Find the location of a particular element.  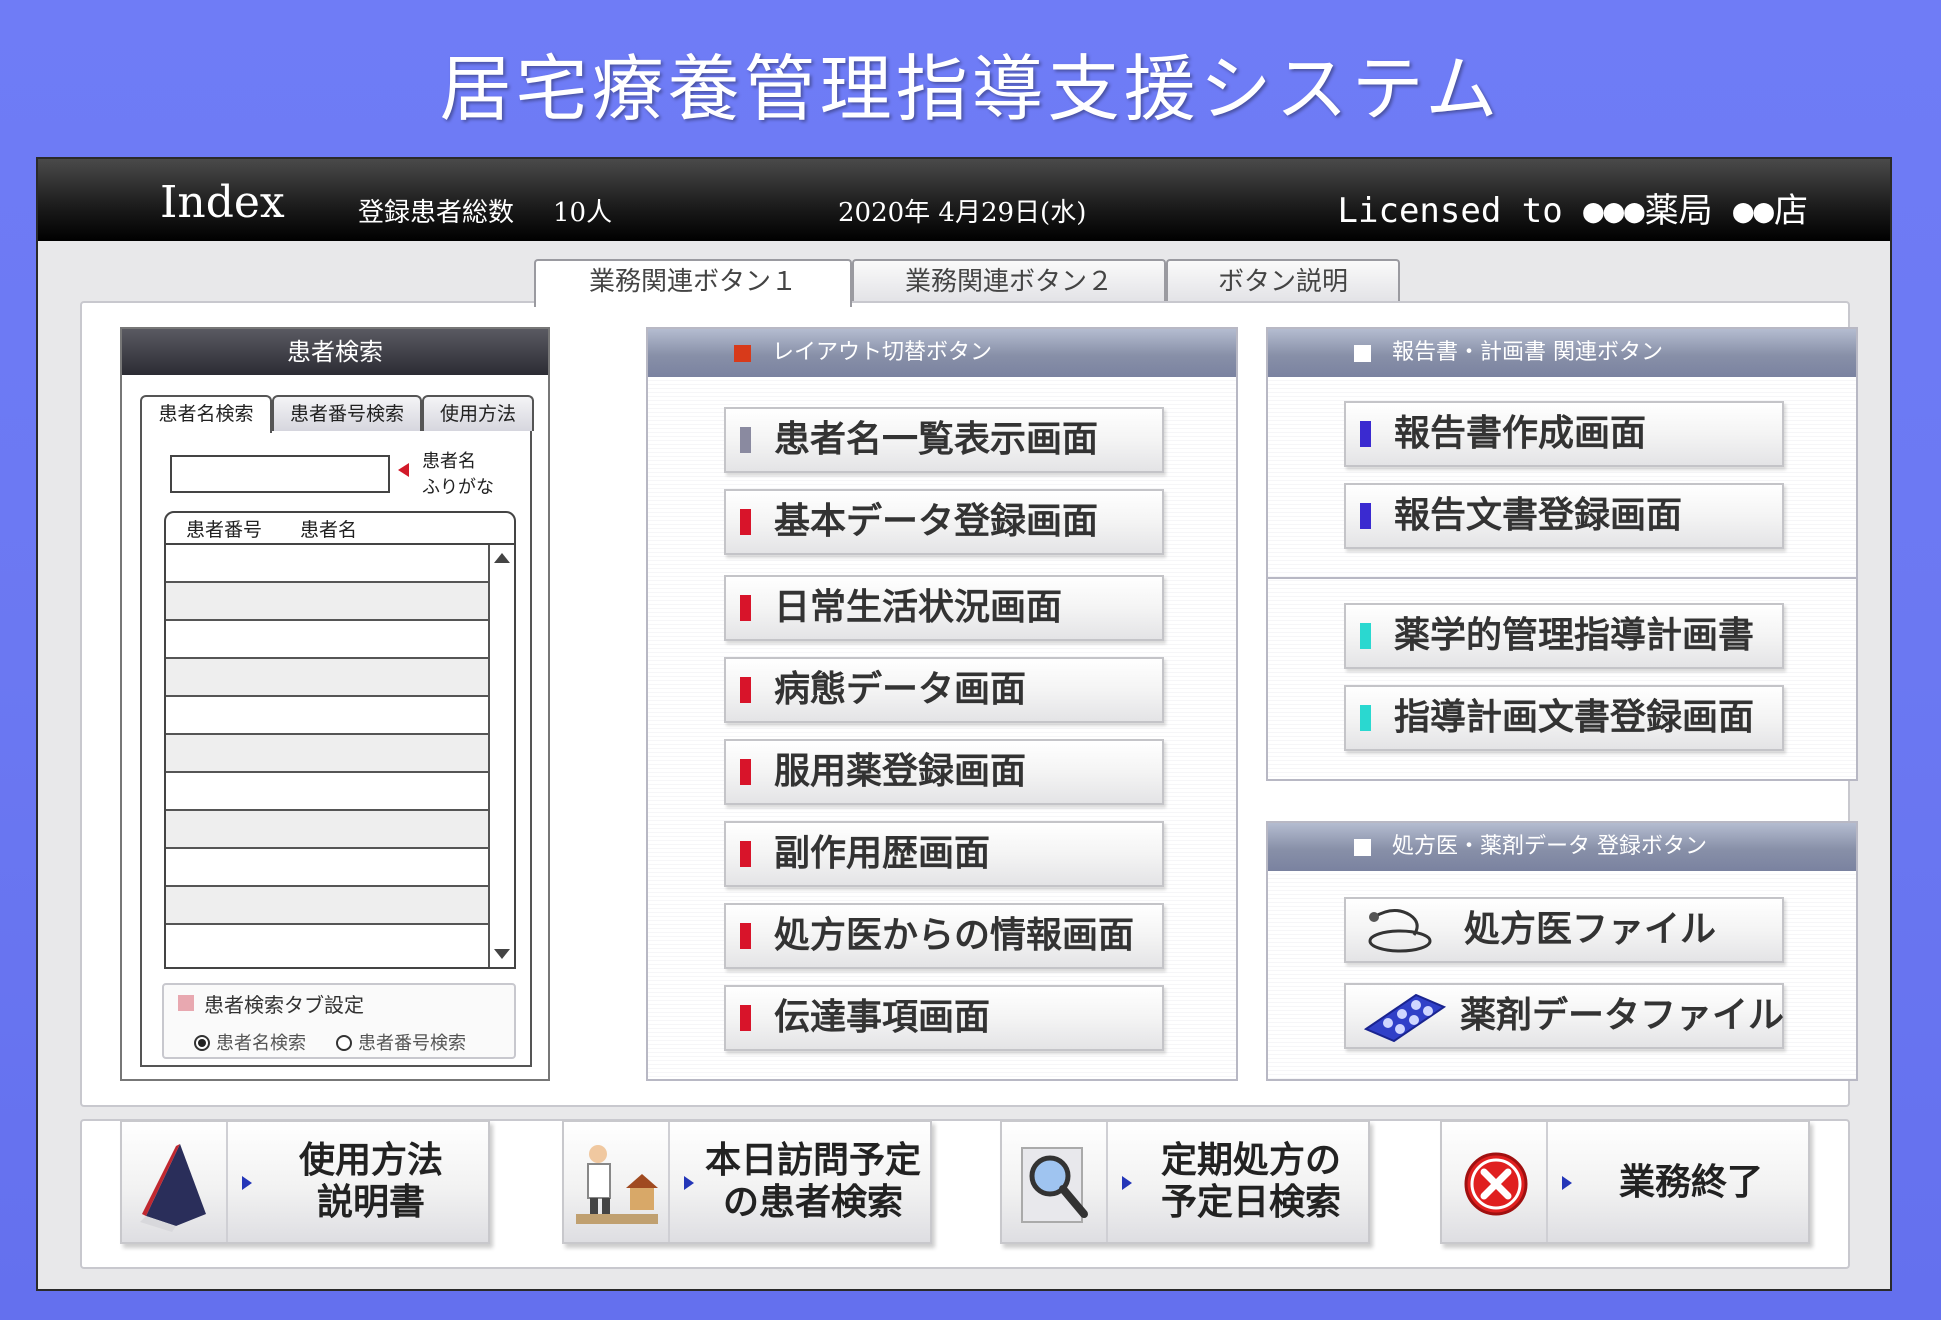

setting-square-icon is located at coordinates (186, 1003).